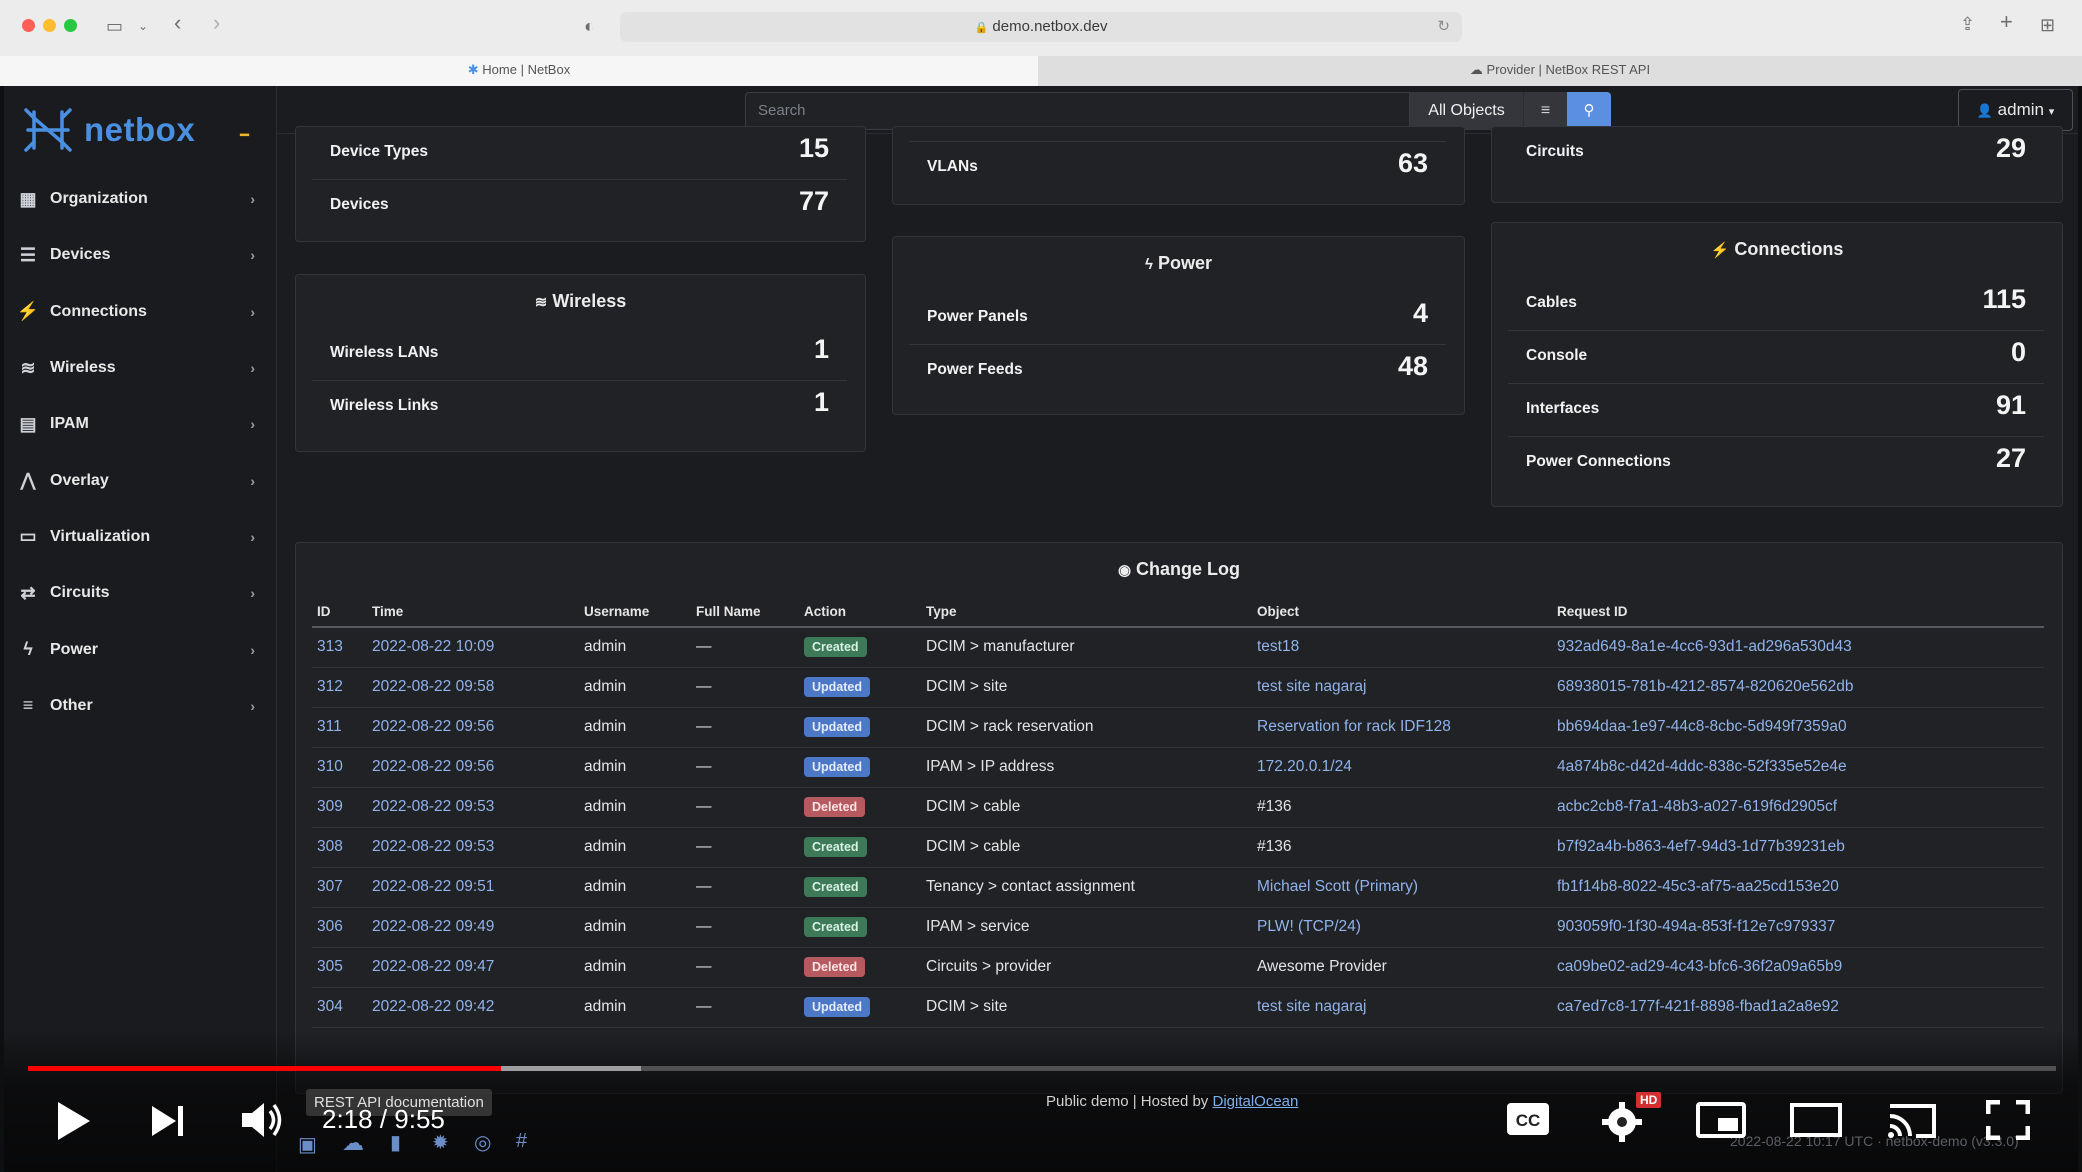 The height and width of the screenshot is (1172, 2082). Describe the element at coordinates (1402, 612) in the screenshot. I see `column-header: Object` at that location.